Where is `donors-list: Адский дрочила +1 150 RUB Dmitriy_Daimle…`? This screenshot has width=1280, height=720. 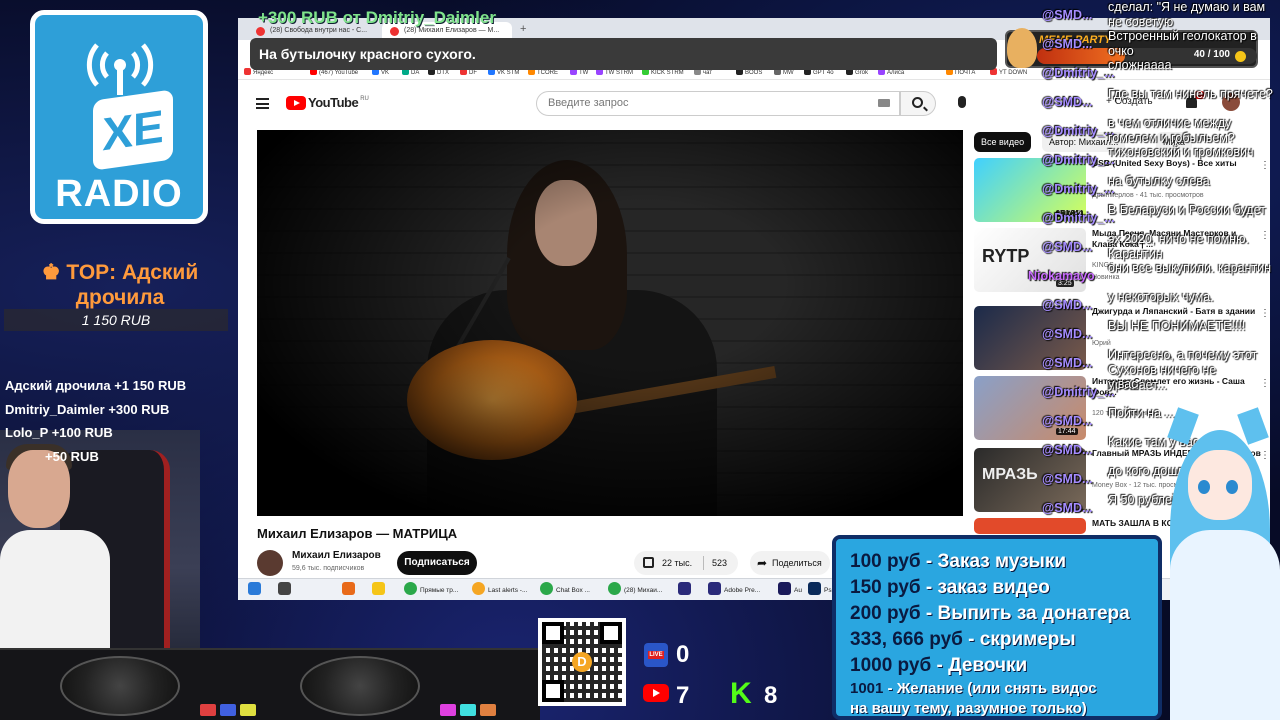
donors-list: Адский дрочила +1 150 RUB Dmitriy_Daimle… is located at coordinates (95, 421).